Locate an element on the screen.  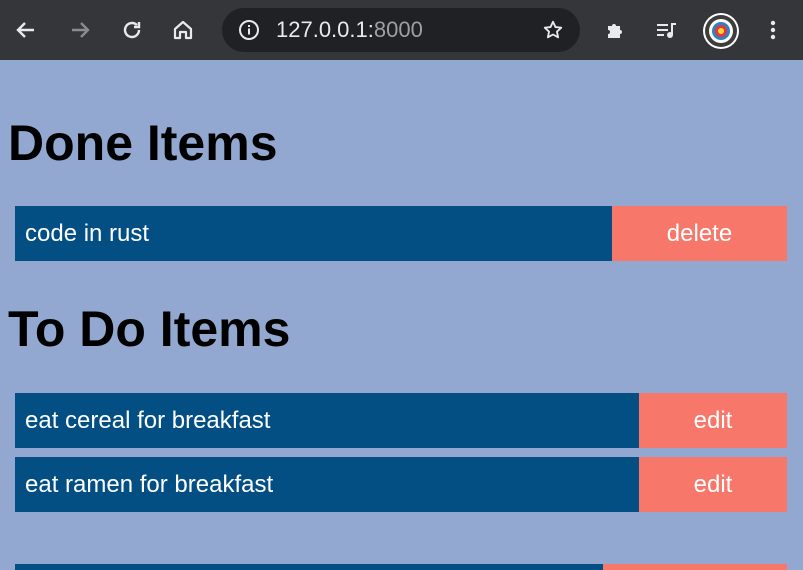
target-avatar-icon is located at coordinates (721, 31).